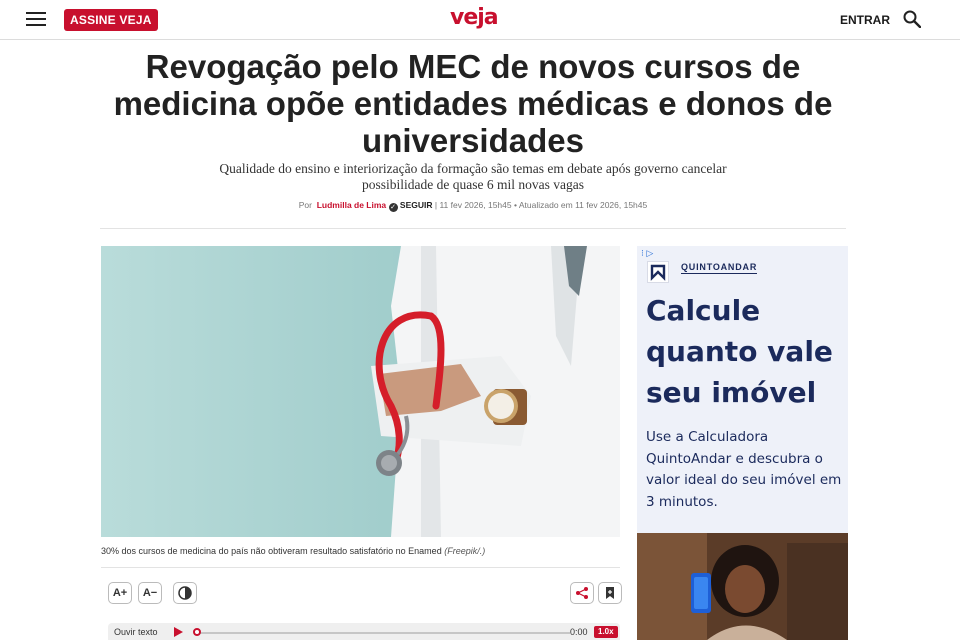 This screenshot has width=960, height=640. What do you see at coordinates (120, 593) in the screenshot?
I see `font-increase-button: A+` at bounding box center [120, 593].